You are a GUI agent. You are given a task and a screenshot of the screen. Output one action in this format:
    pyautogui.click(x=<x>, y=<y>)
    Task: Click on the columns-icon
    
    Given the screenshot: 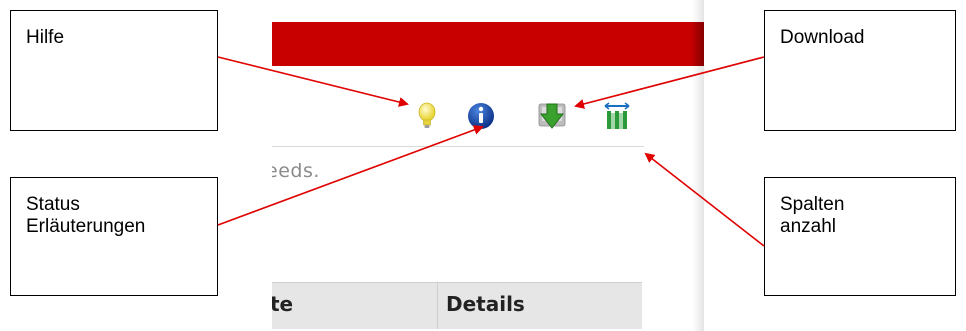 What is the action you would take?
    pyautogui.click(x=617, y=116)
    